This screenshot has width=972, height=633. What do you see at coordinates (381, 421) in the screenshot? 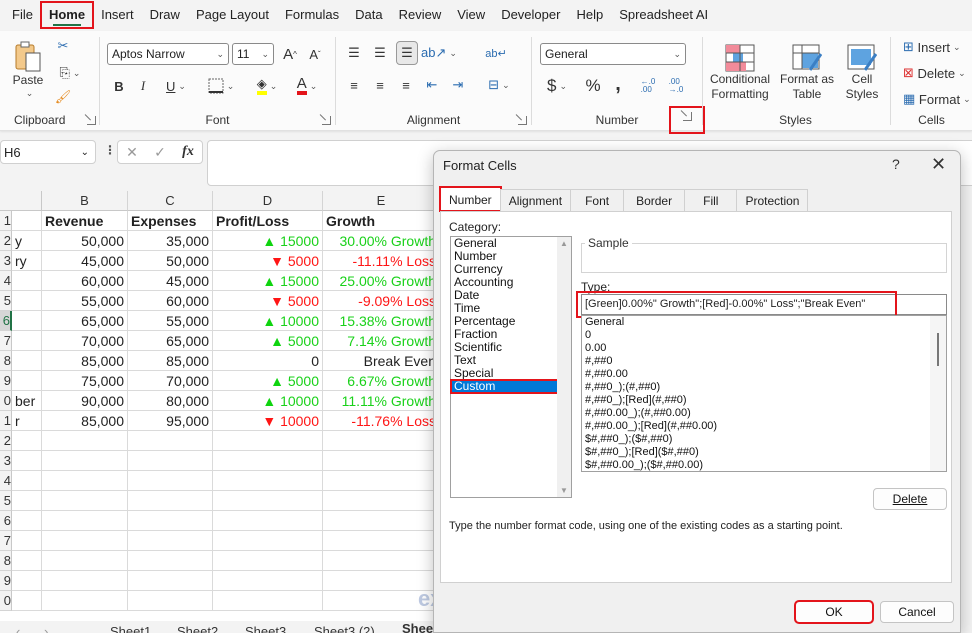
I see `cell-growth: -11.76% Loss` at bounding box center [381, 421].